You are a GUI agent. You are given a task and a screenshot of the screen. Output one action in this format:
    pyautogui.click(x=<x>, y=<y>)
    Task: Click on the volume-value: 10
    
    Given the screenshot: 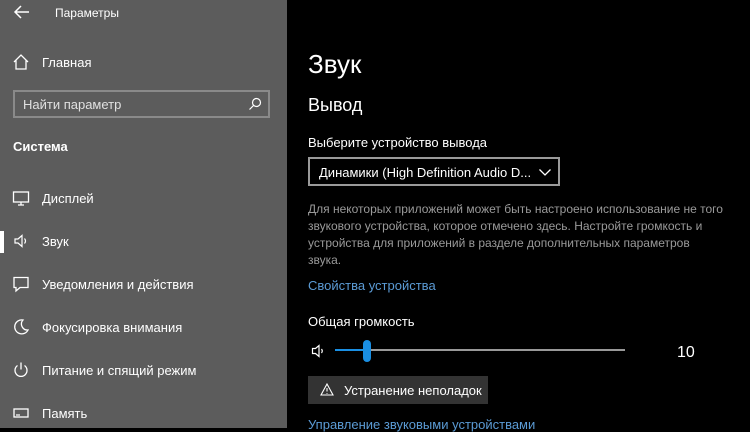 What is the action you would take?
    pyautogui.click(x=686, y=352)
    